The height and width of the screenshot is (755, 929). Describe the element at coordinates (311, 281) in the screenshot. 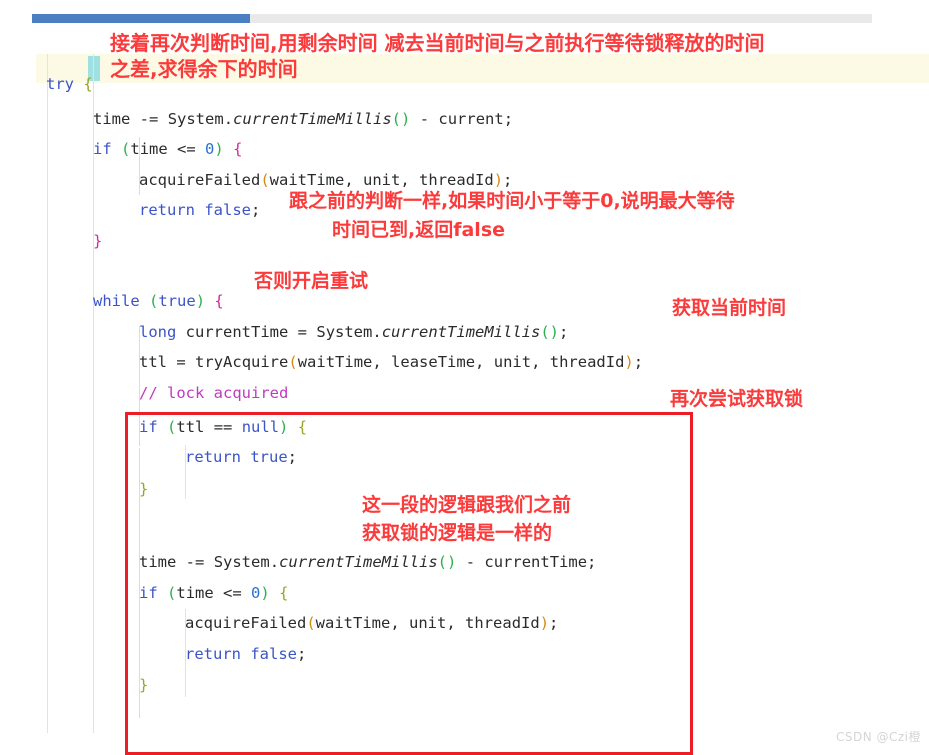

I see `annotation-retry: 否则开启重试` at that location.